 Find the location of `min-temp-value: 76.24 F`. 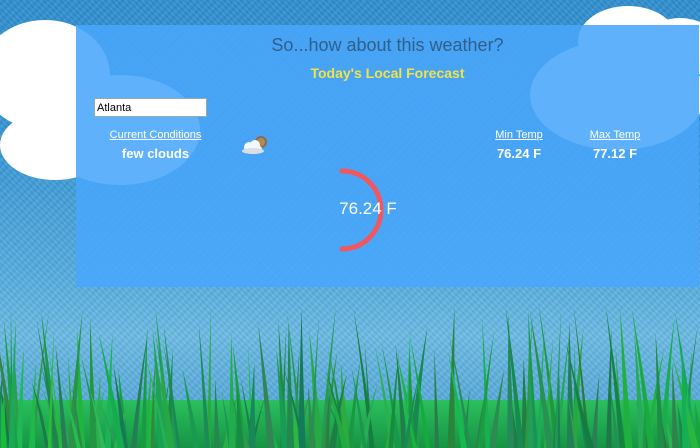

min-temp-value: 76.24 F is located at coordinates (519, 153).